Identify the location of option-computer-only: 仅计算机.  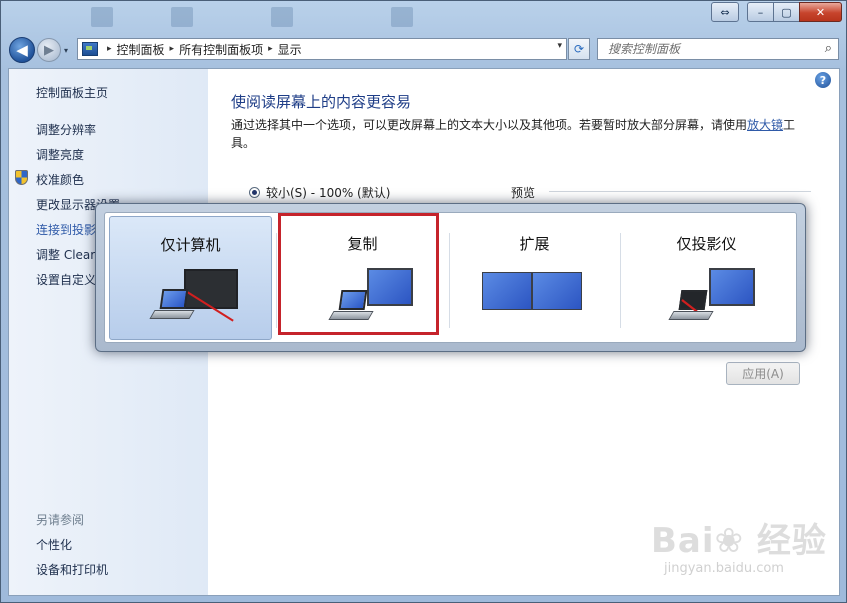
(190, 278).